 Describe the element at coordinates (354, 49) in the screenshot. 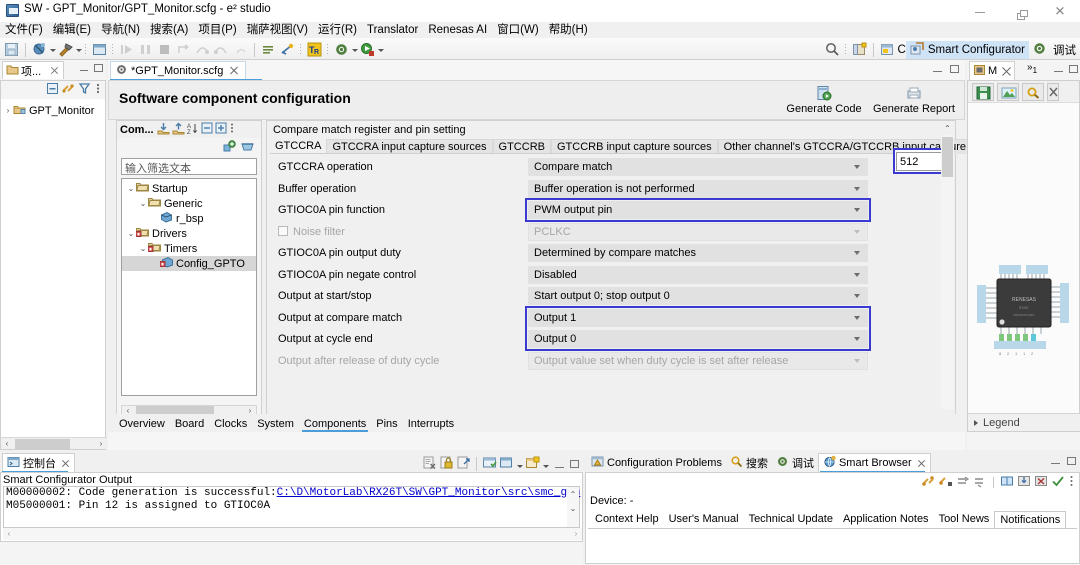

I see `external-tools-dropdown-icon` at that location.